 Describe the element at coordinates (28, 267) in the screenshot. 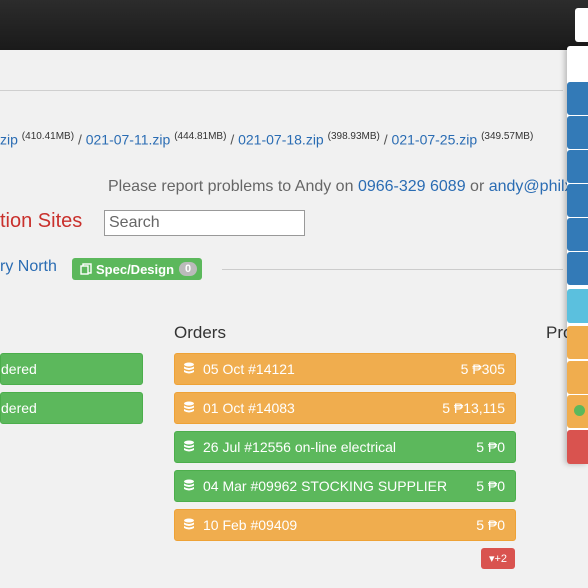

I see `site-name-link: ry North` at that location.